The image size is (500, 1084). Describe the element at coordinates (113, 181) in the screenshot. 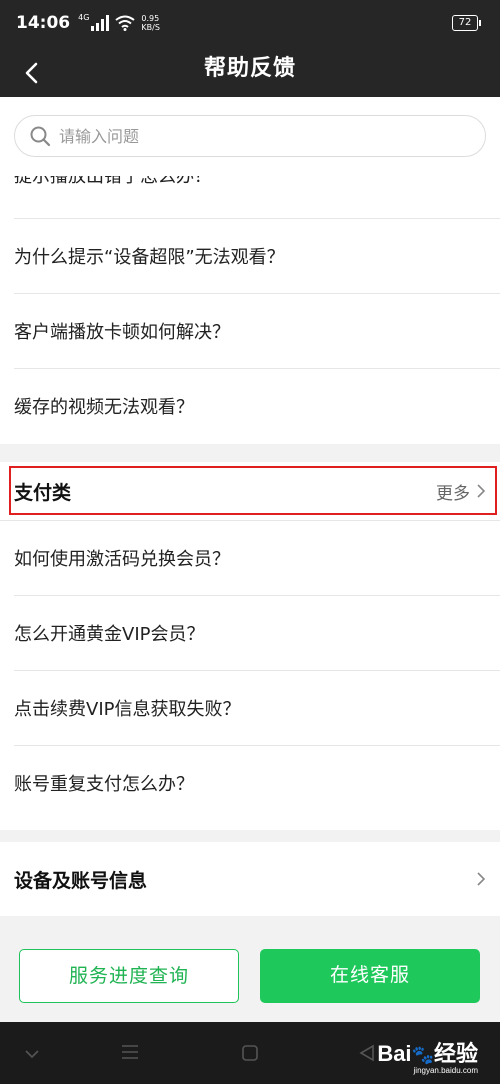

I see `faq-item-label: 提示播放出错了怎么办？` at that location.